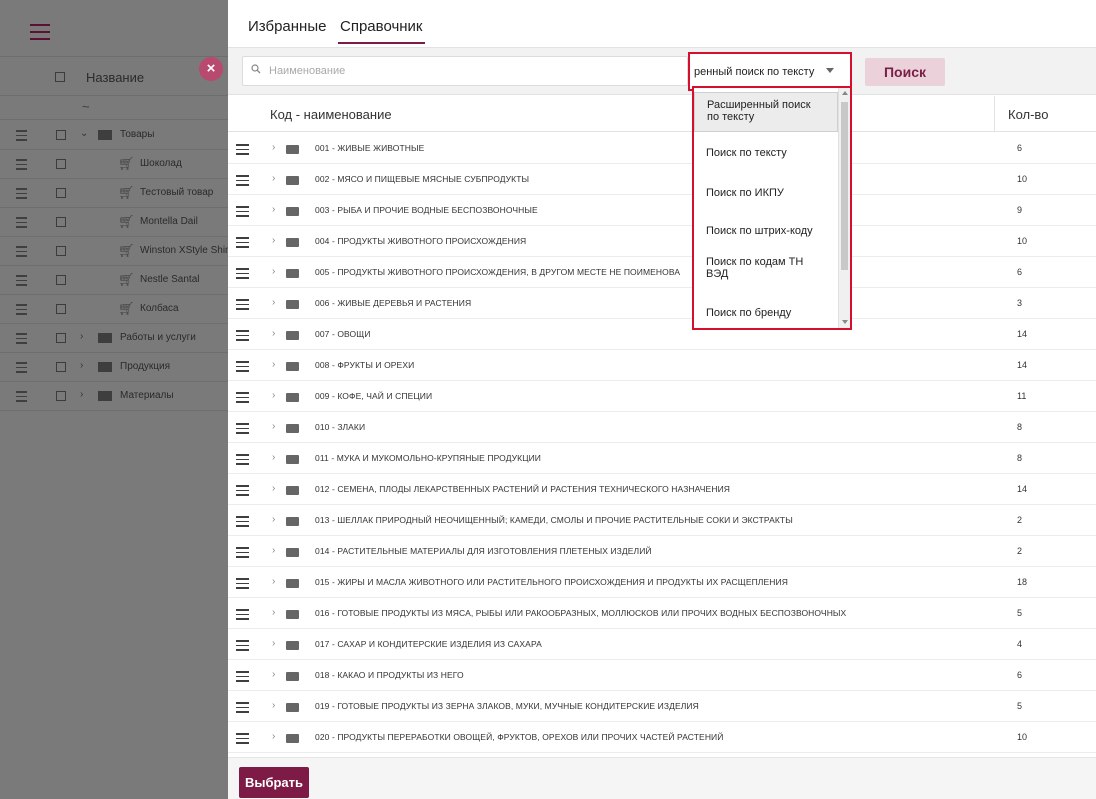 Image resolution: width=1096 pixels, height=799 pixels. I want to click on scroll-down-icon, so click(845, 322).